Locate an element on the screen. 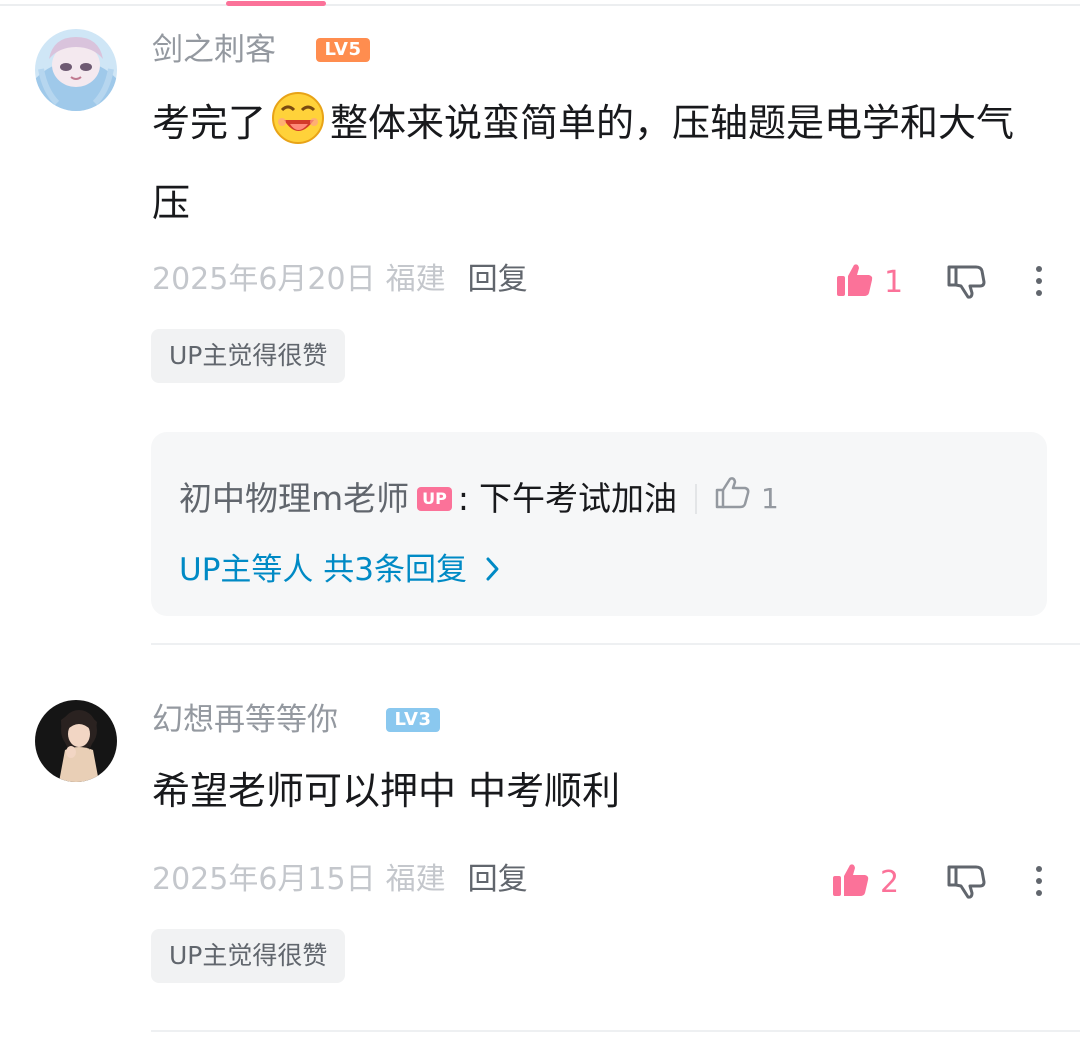 Image resolution: width=1080 pixels, height=1053 pixels. comment-text: 希望老师可以押中 中考顺利 is located at coordinates (386, 791).